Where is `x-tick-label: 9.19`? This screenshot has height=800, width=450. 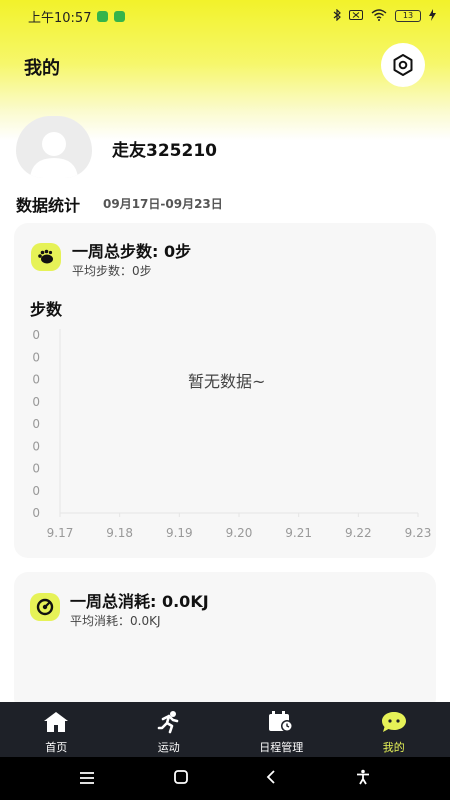
x-tick-label: 9.19 is located at coordinates (179, 533).